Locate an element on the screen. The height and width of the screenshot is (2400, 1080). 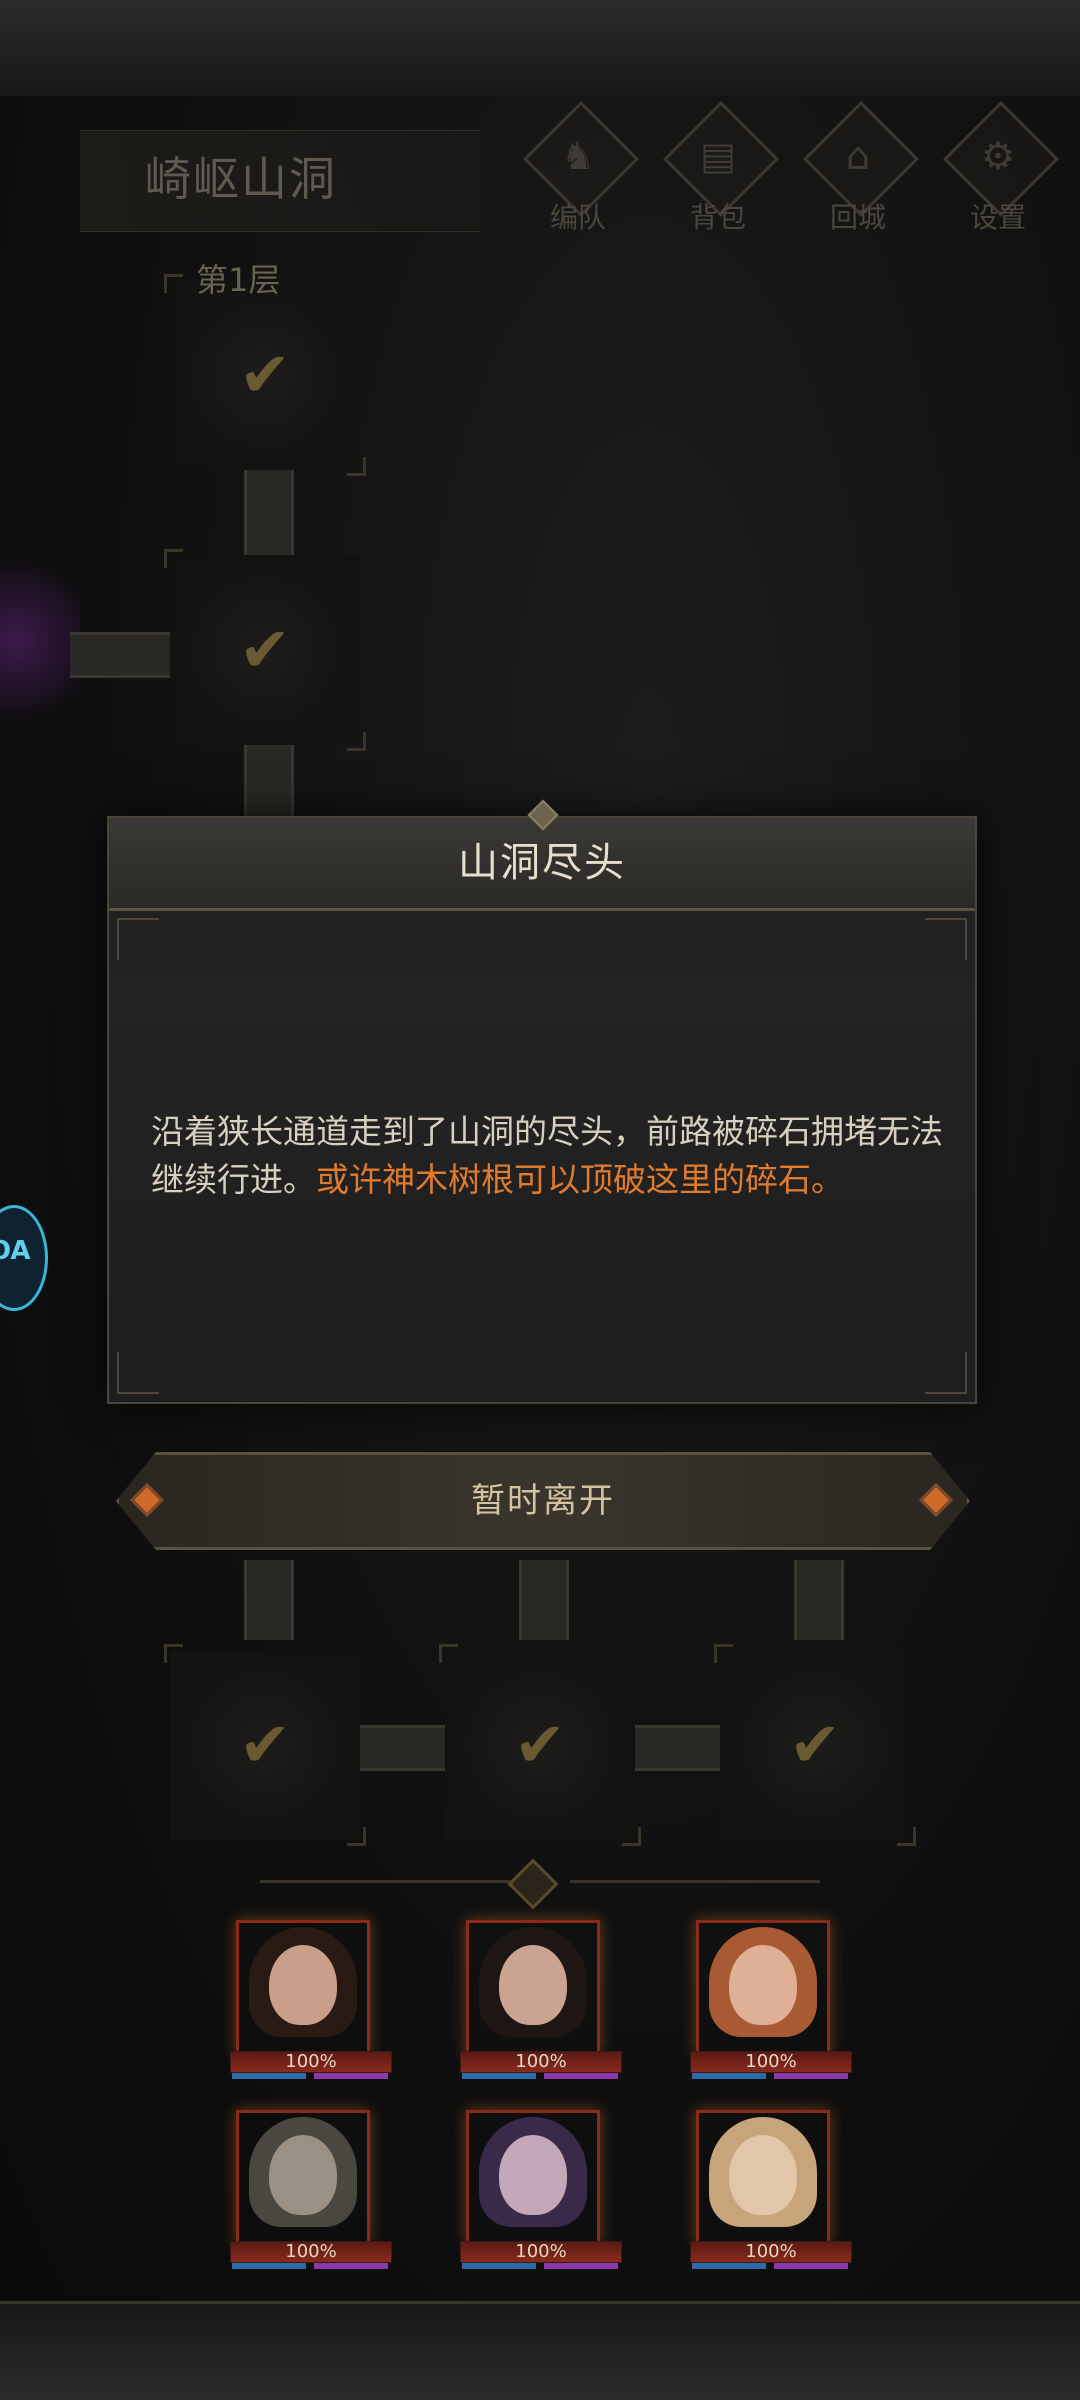
return-town-button: ⌂ 回城 is located at coordinates (854, 169).